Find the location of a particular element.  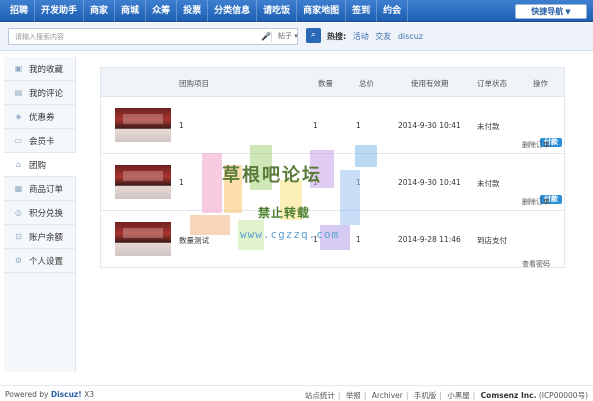

nav-item-merchant: 商家 is located at coordinates (100, 11).